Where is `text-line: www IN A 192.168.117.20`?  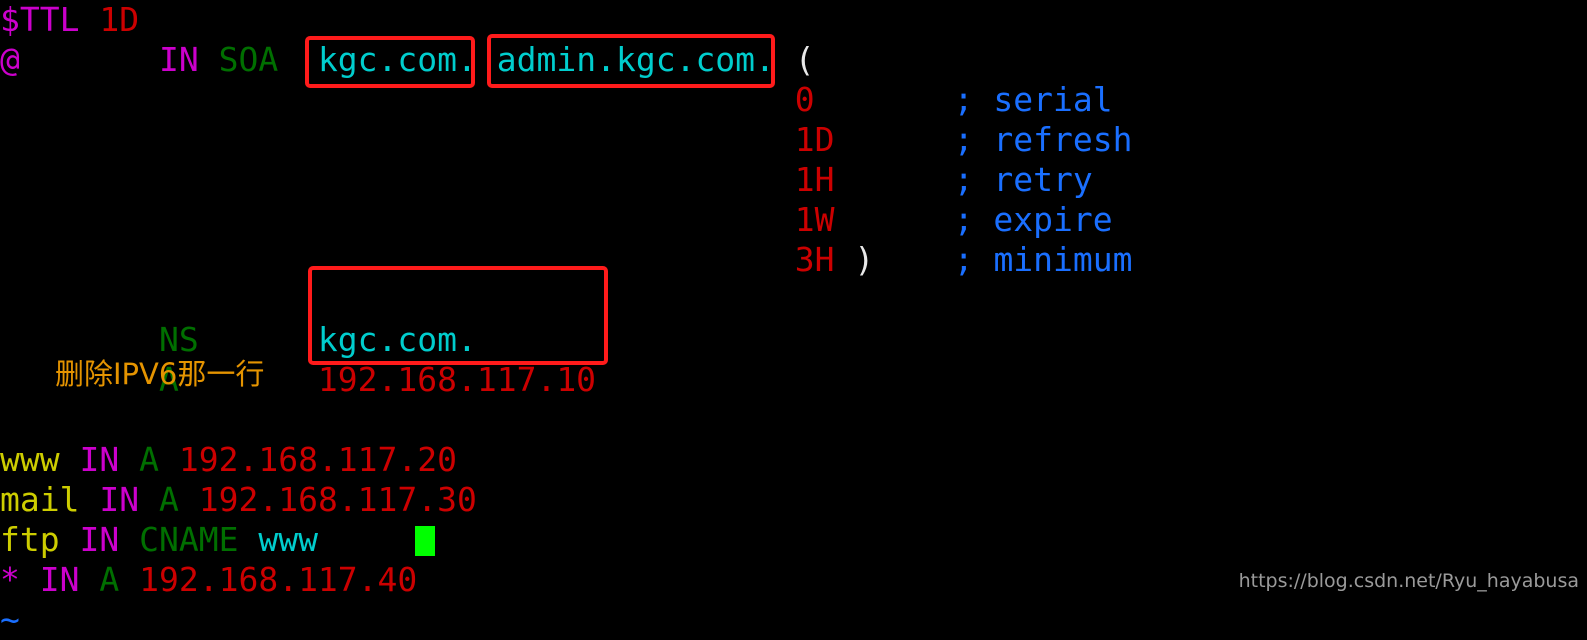
text-line: www IN A 192.168.117.20 is located at coordinates (228, 460).